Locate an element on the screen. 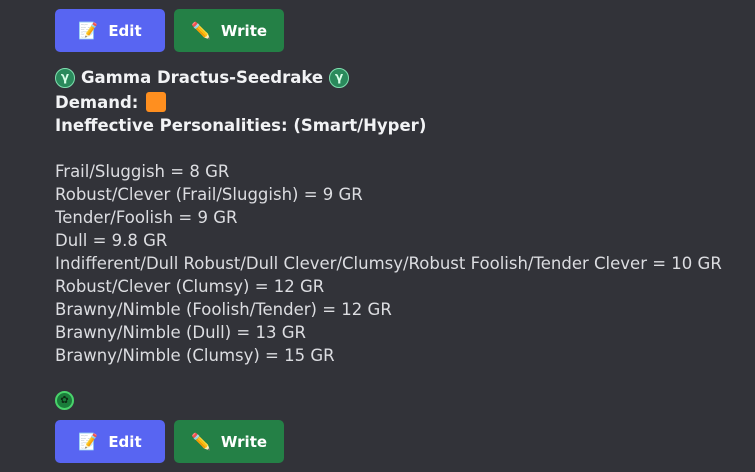  price-item: Brawny/Nimble (Foolish/Tender) = 12 GR is located at coordinates (223, 309).